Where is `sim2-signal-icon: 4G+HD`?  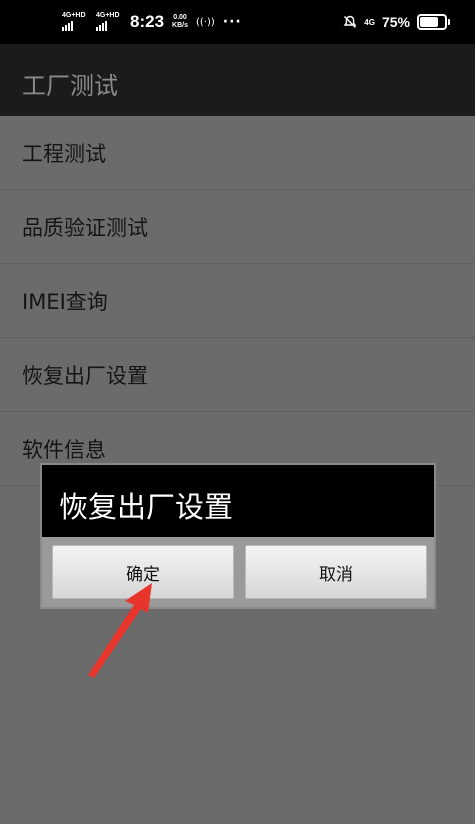
sim2-signal-icon: 4G+HD is located at coordinates (109, 22).